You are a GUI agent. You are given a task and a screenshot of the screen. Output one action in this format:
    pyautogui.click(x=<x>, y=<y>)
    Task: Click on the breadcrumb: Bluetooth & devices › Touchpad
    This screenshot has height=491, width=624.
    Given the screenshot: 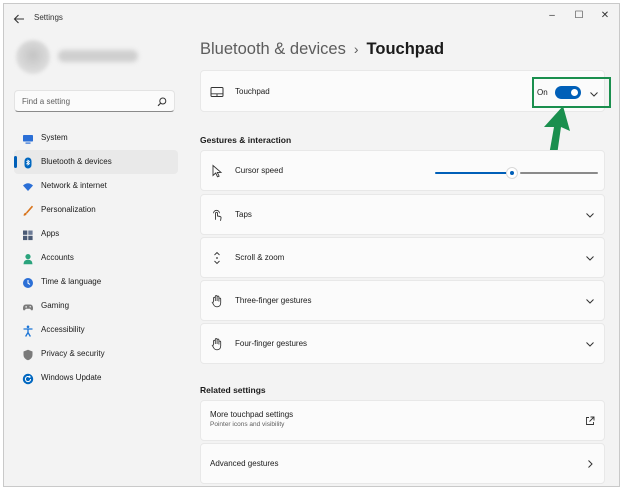 What is the action you would take?
    pyautogui.click(x=322, y=52)
    